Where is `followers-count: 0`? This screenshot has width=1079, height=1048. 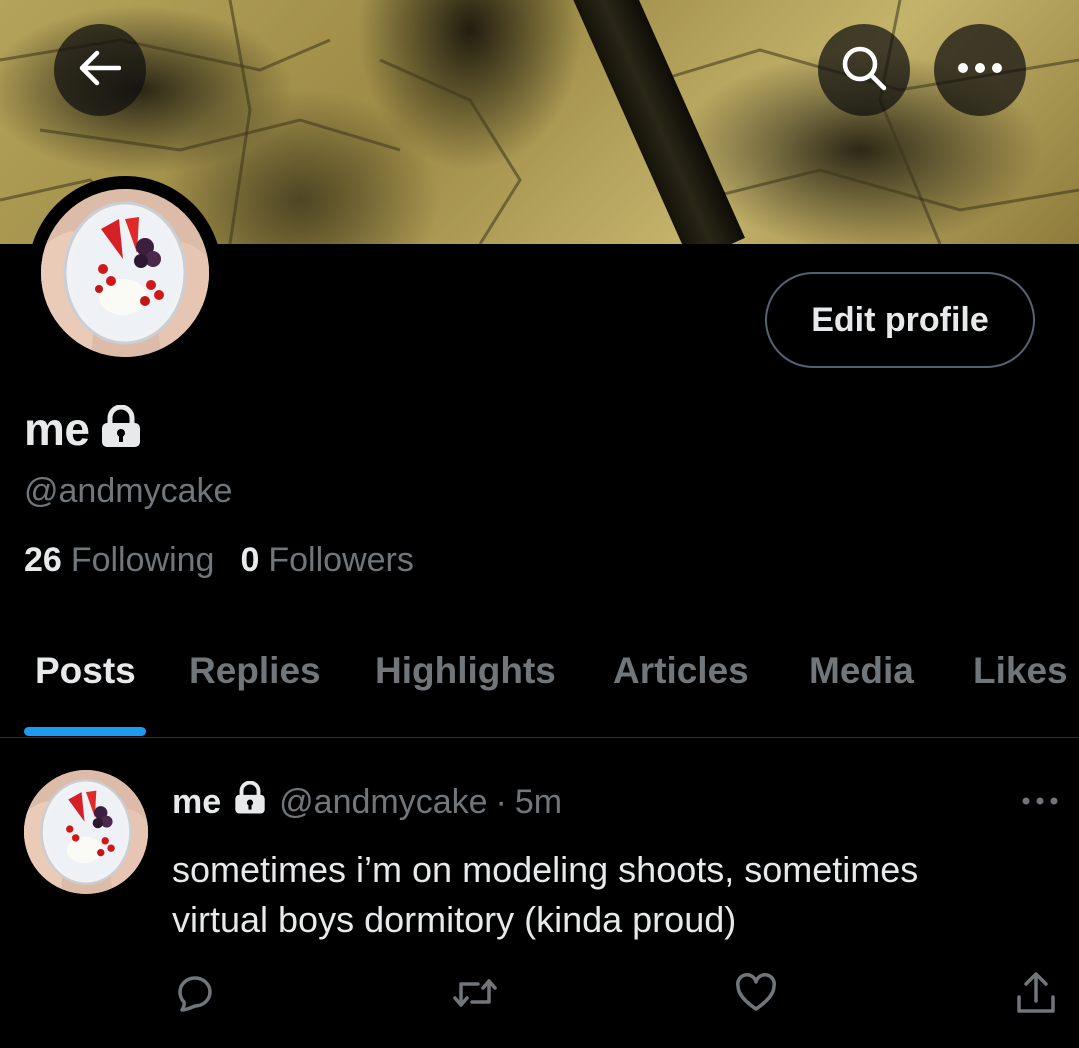
followers-count: 0 is located at coordinates (250, 560).